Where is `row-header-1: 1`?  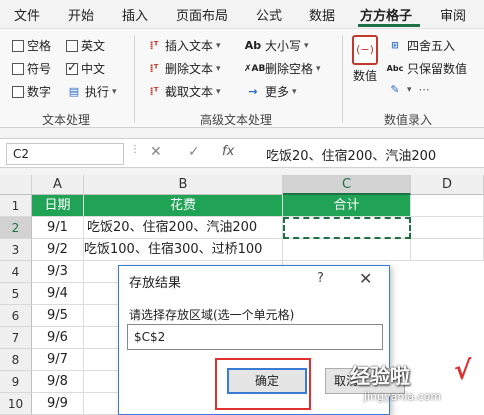 row-header-1: 1 is located at coordinates (16, 206).